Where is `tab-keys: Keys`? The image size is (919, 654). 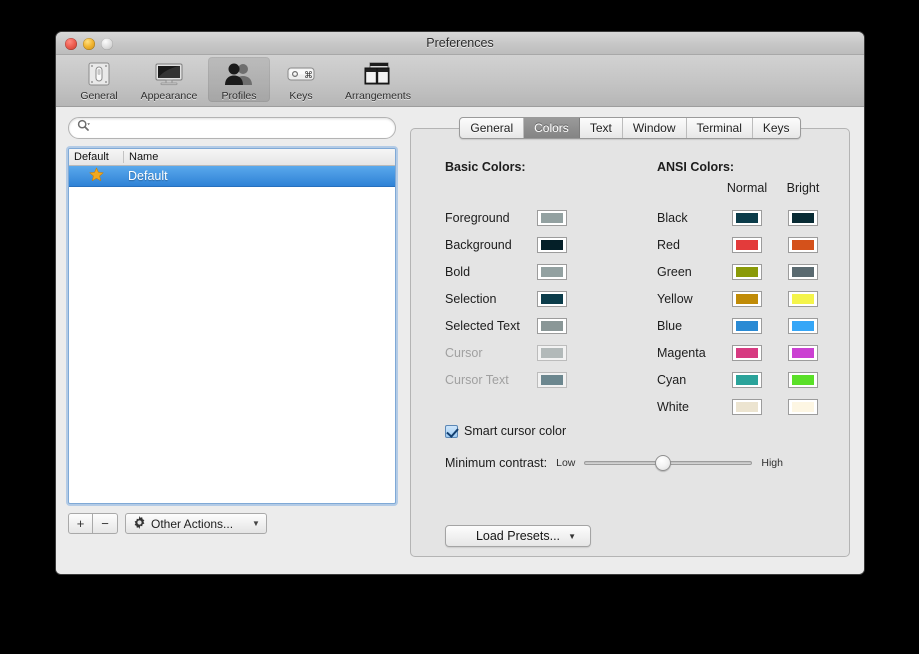 tab-keys: Keys is located at coordinates (776, 128).